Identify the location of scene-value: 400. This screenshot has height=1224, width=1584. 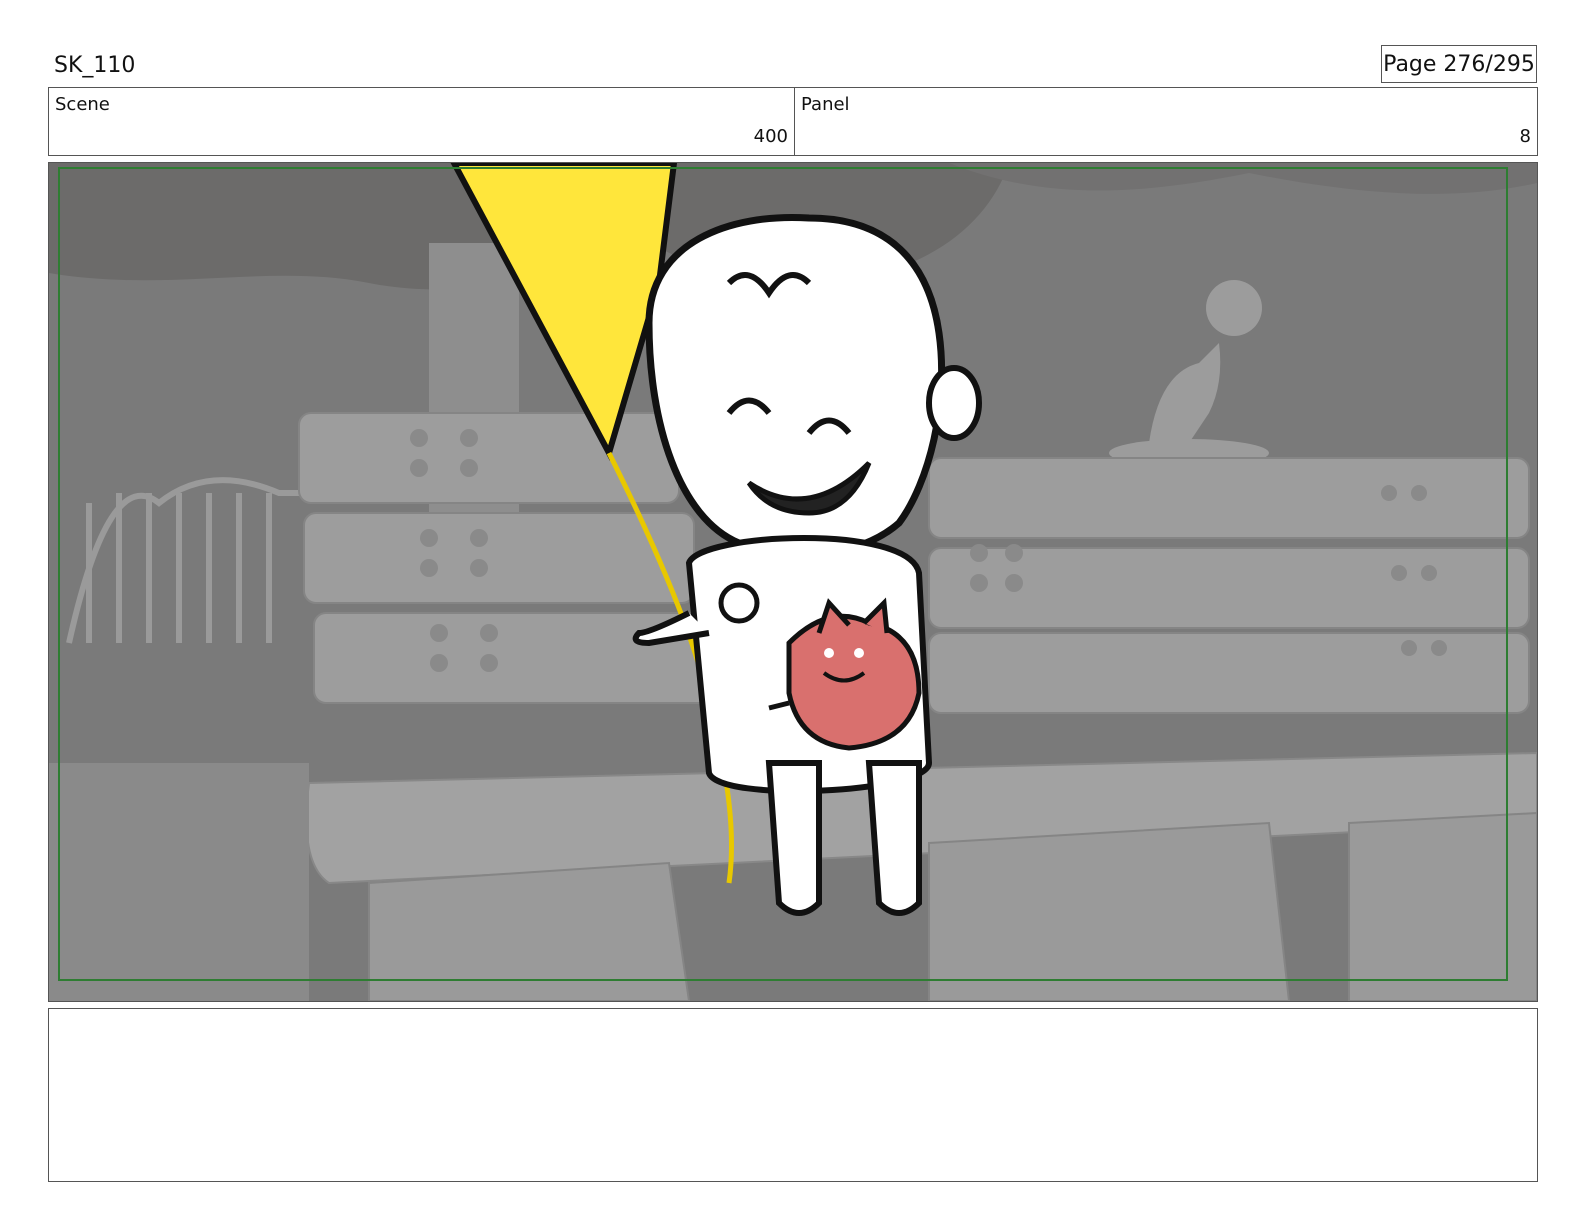
(770, 136).